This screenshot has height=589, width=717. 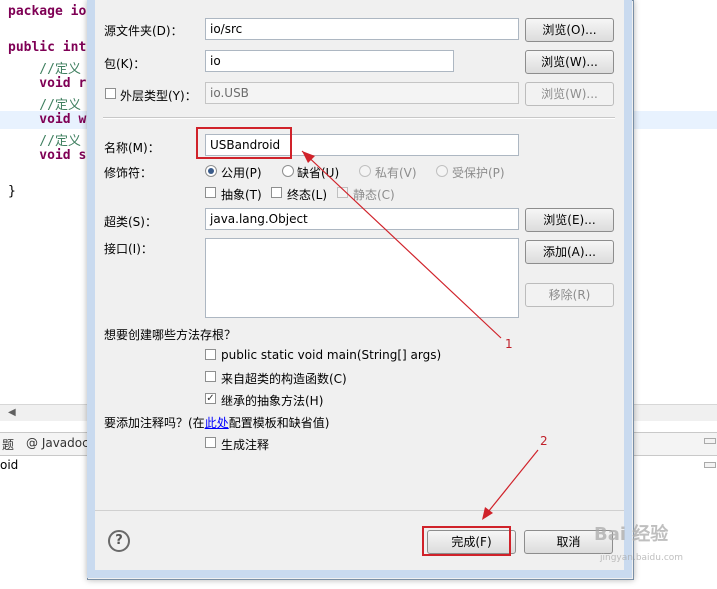 What do you see at coordinates (509, 344) in the screenshot?
I see `annotation-marker-1: 1` at bounding box center [509, 344].